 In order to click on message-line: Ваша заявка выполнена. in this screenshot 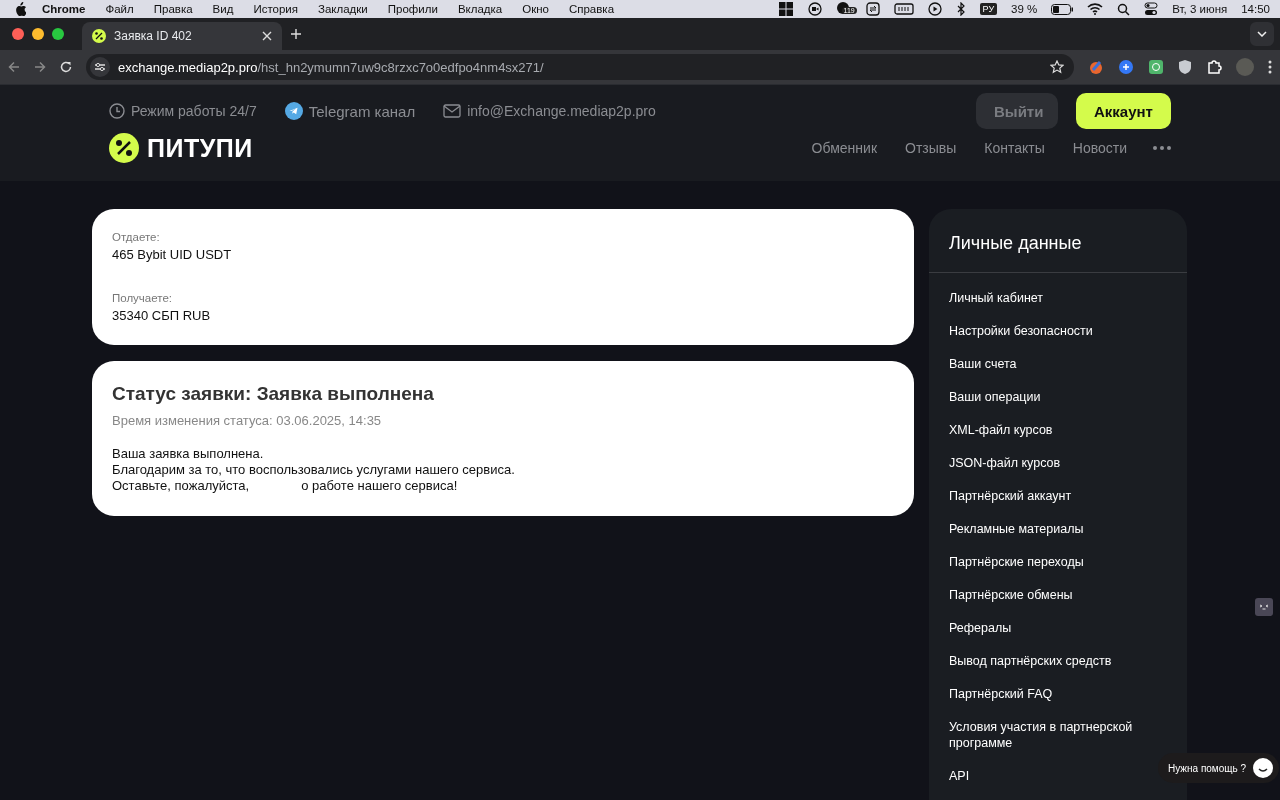, I will do `click(188, 454)`.